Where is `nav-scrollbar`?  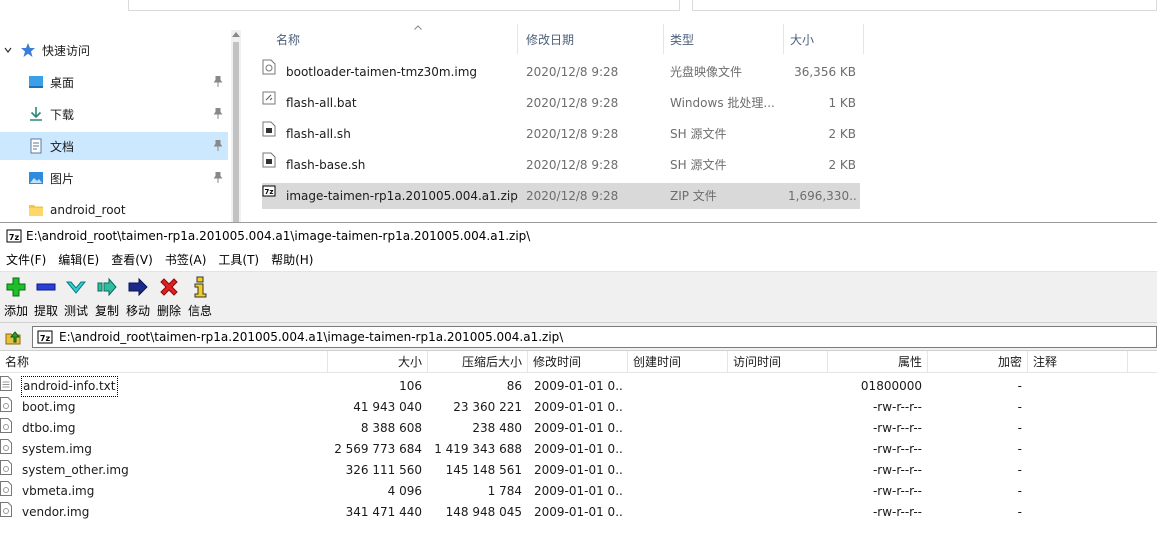
nav-scrollbar is located at coordinates (236, 126).